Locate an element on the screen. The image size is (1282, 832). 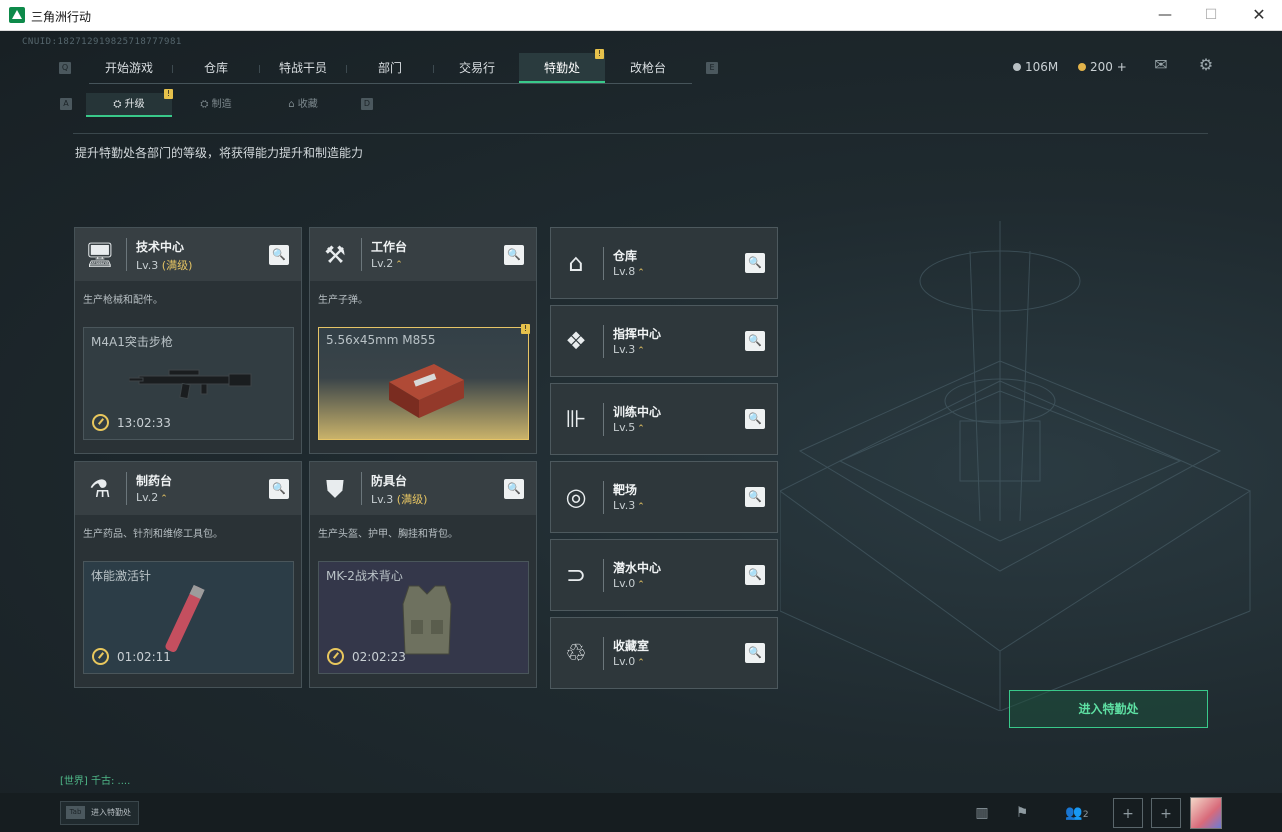
flag-icon: ⚑ is located at coordinates (1022, 813).